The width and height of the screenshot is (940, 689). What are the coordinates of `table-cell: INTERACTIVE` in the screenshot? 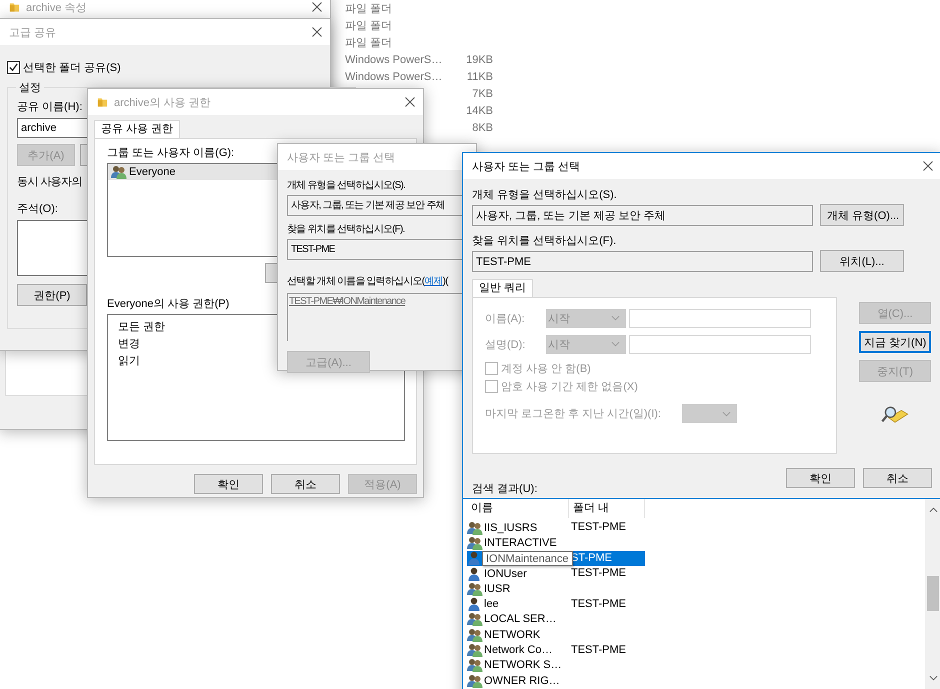 It's located at (520, 542).